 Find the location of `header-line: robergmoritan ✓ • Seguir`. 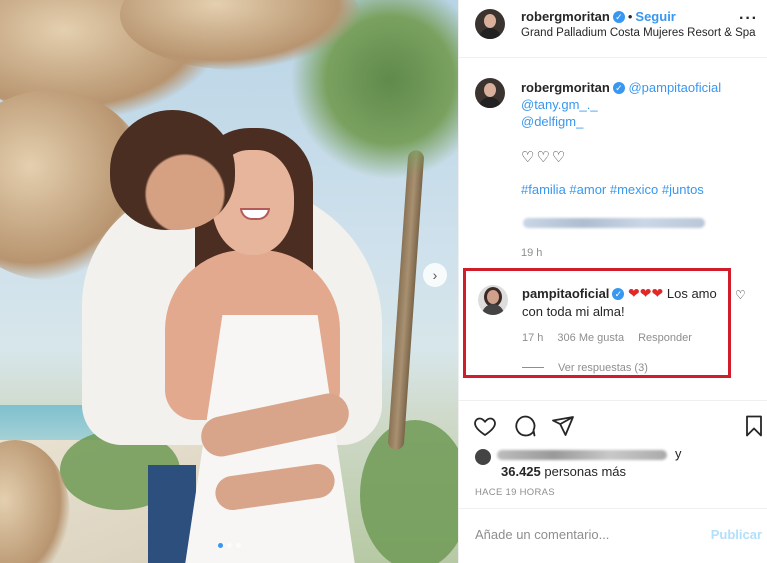

header-line: robergmoritan ✓ • Seguir is located at coordinates (598, 16).